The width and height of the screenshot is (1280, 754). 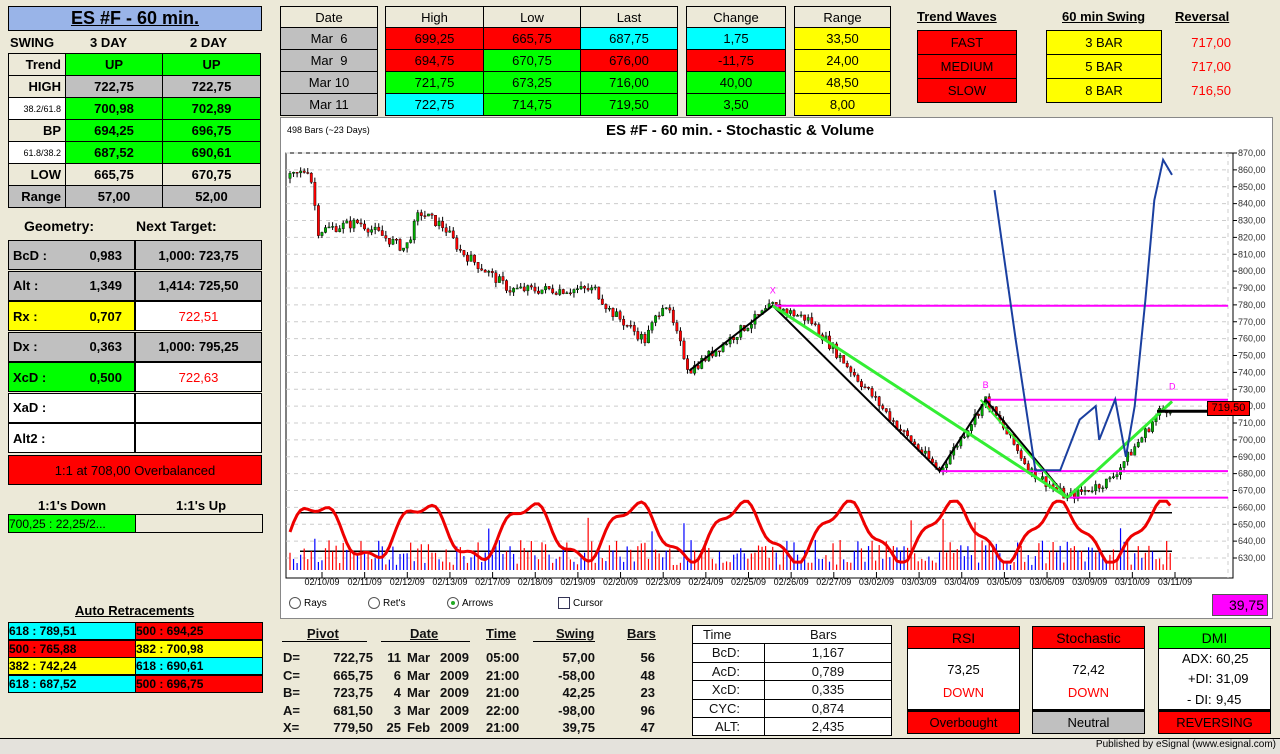 What do you see at coordinates (1252, 305) in the screenshot?
I see `price-tick-label: 780,00` at bounding box center [1252, 305].